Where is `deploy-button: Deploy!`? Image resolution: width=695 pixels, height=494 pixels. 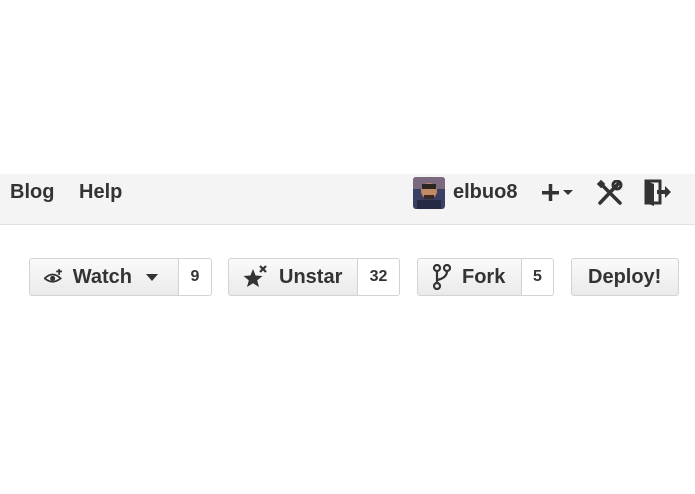
deploy-button: Deploy! is located at coordinates (625, 277).